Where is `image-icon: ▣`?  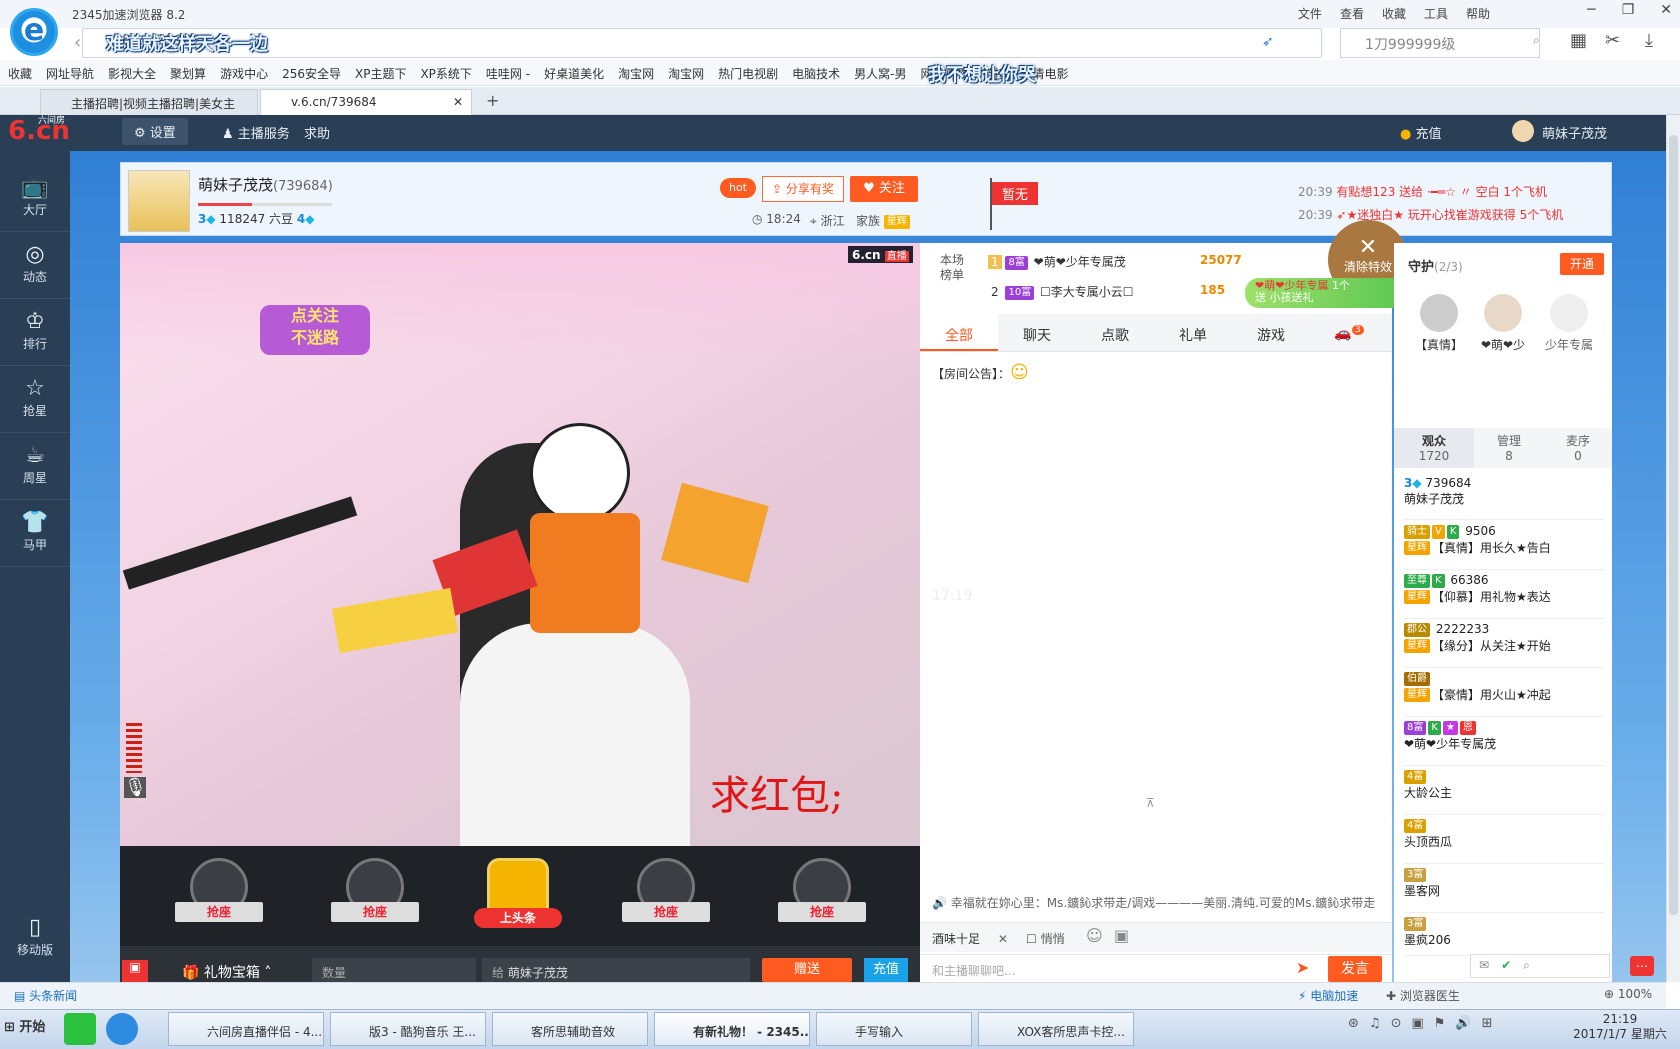
image-icon: ▣ is located at coordinates (1121, 935).